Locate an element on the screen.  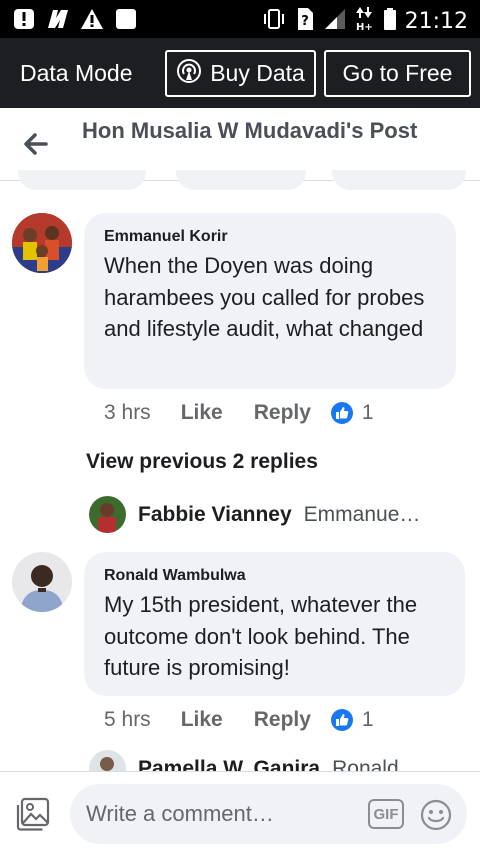
comment-time: 3 hrs is located at coordinates (127, 413).